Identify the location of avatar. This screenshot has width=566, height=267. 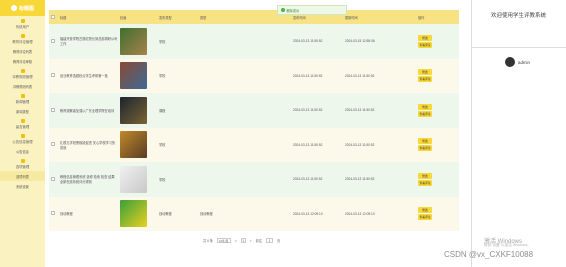
(510, 62).